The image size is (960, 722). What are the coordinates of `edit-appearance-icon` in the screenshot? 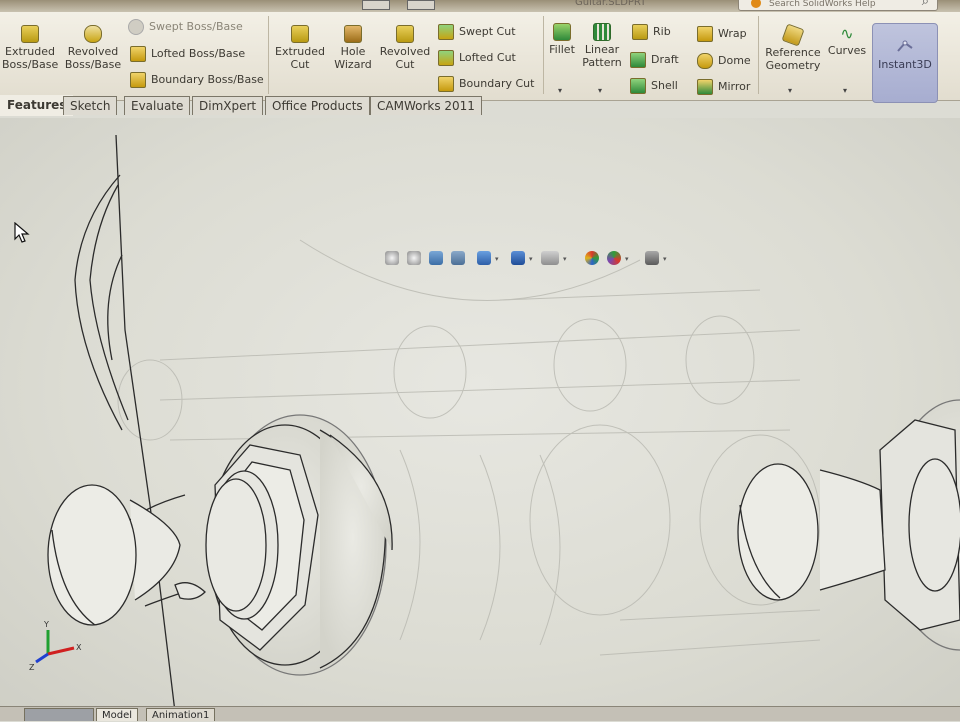 It's located at (592, 258).